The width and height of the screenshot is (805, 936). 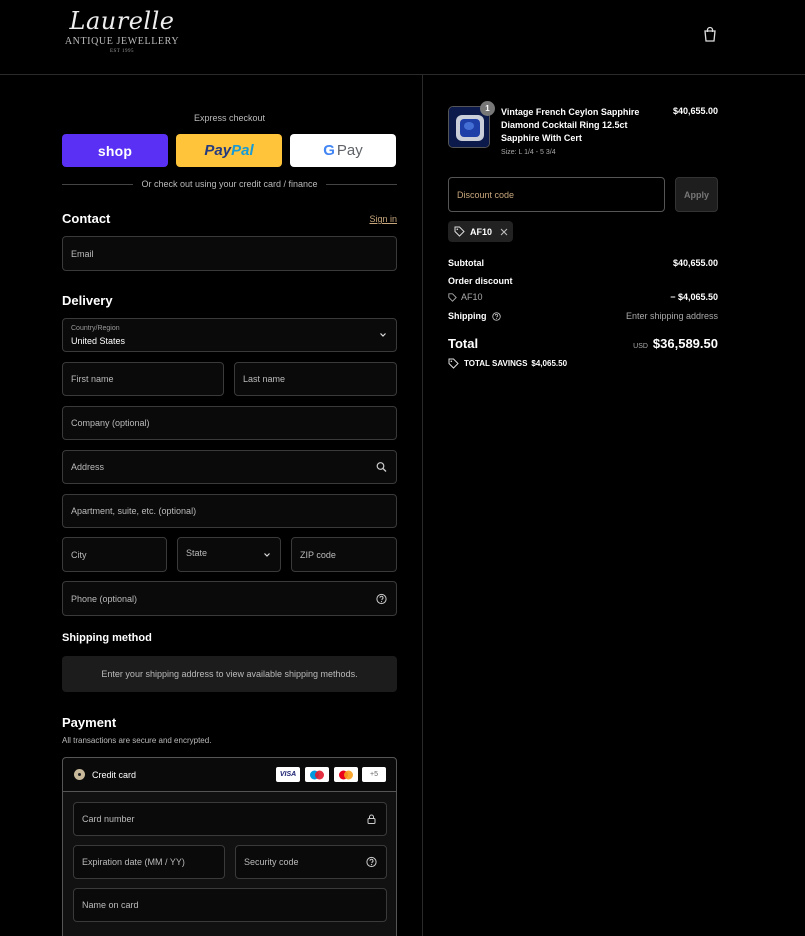 What do you see at coordinates (229, 118) in the screenshot?
I see `express-checkout-title: Express checkout` at bounding box center [229, 118].